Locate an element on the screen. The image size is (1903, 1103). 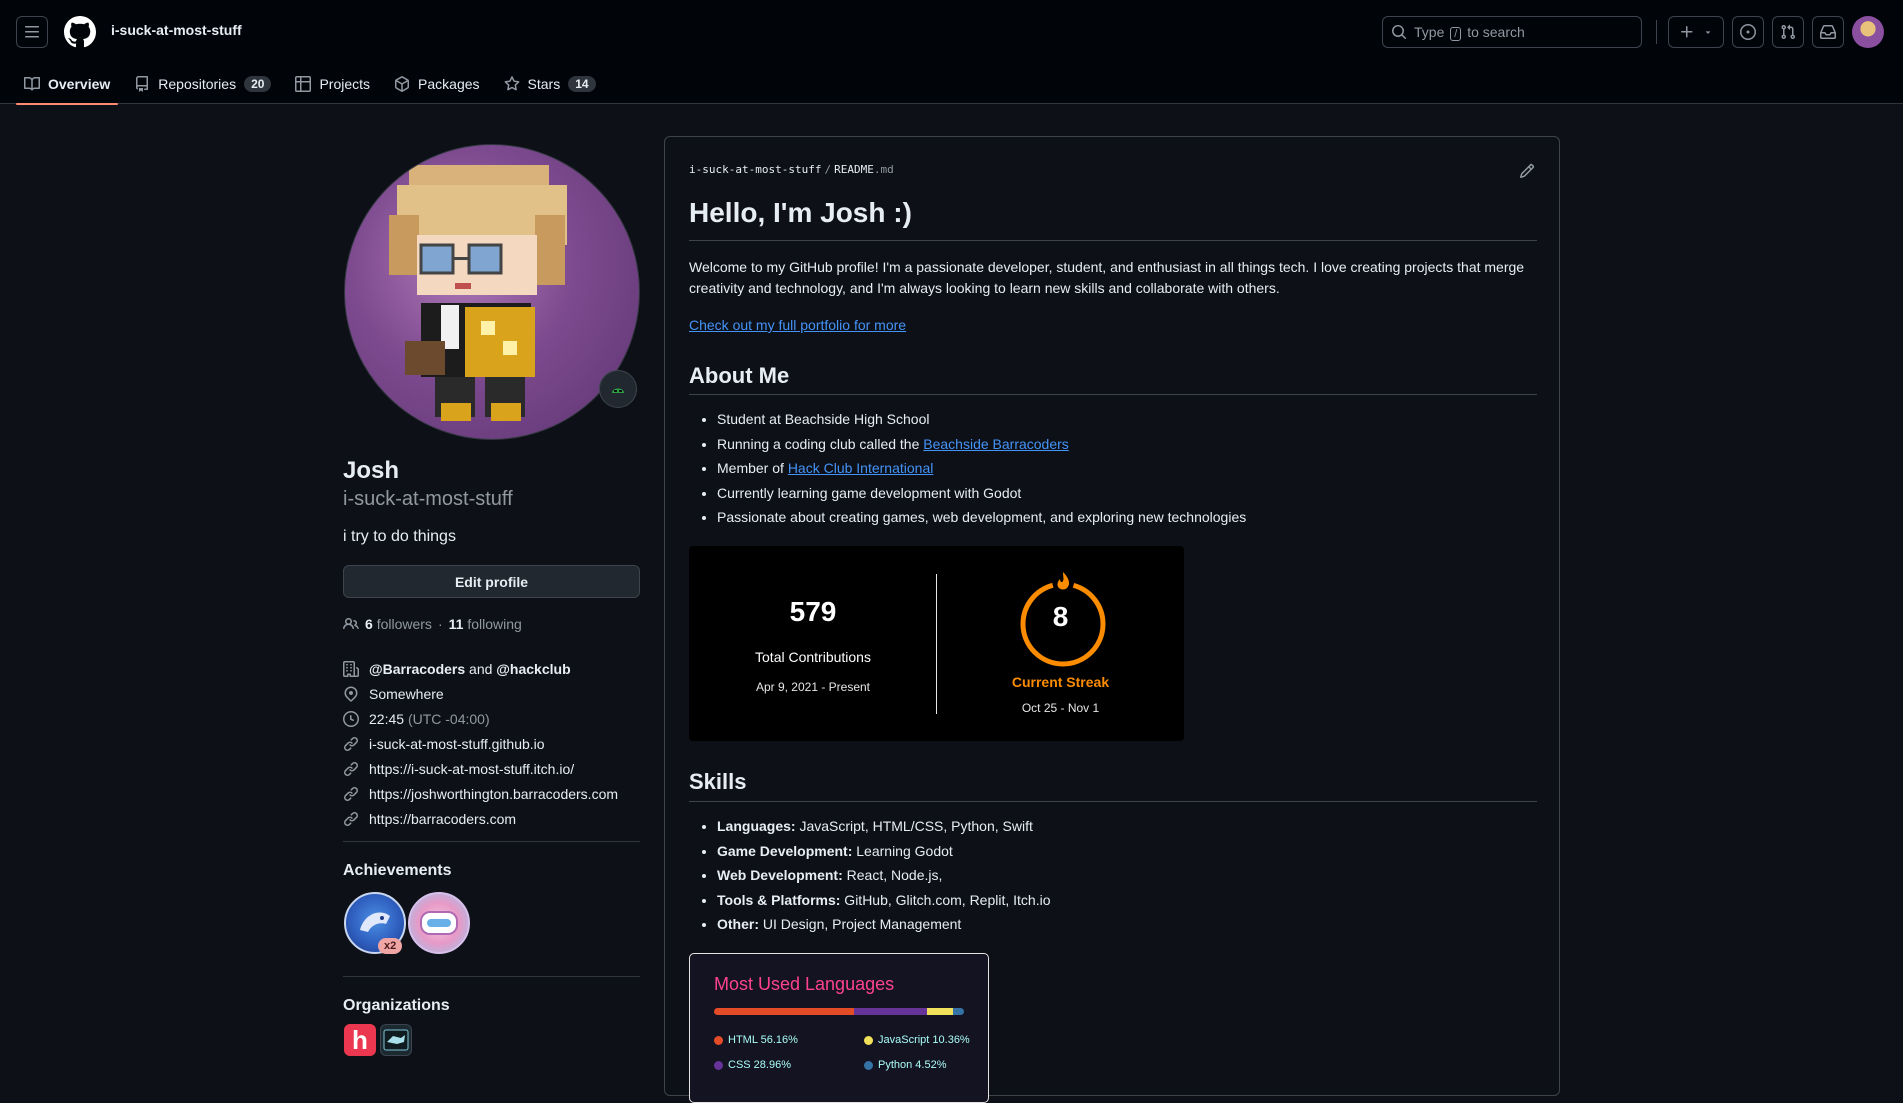
website-row: i-suck-at-most-stuff.github.io is located at coordinates (480, 743).